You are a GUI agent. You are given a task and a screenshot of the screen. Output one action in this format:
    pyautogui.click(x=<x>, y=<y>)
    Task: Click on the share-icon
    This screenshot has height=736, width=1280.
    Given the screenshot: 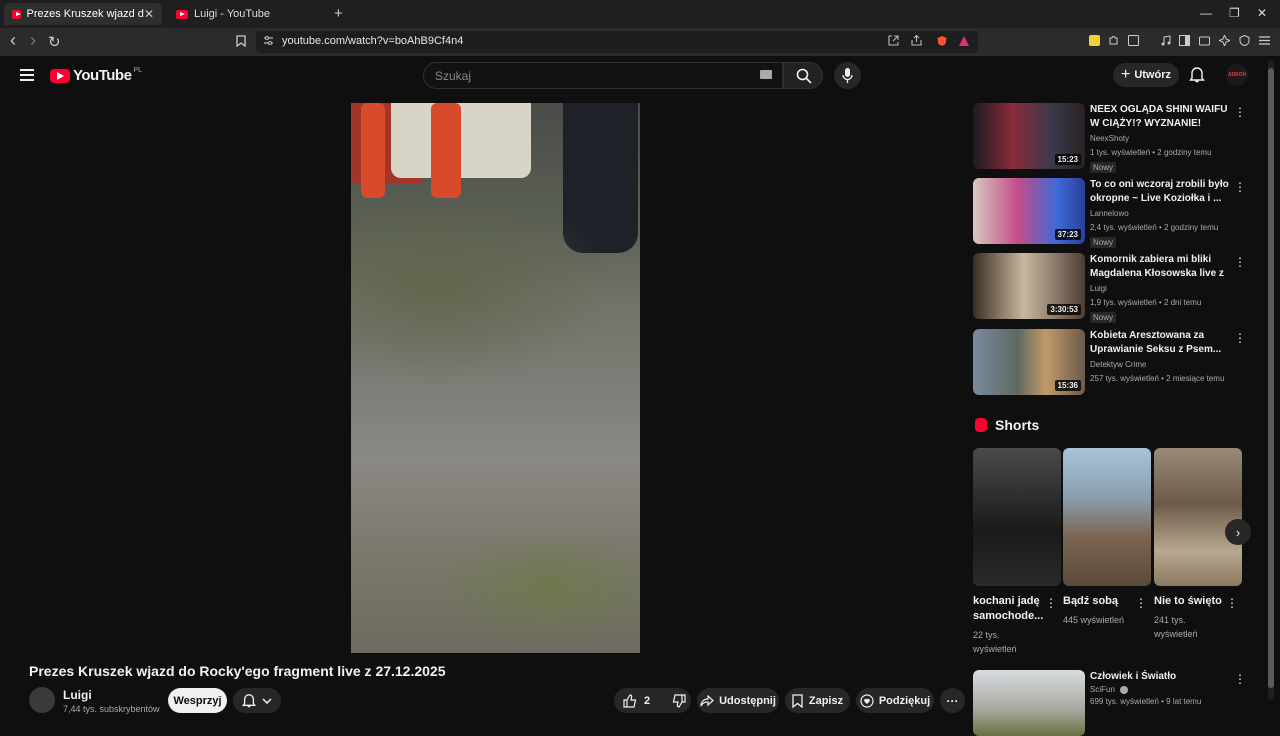 What is the action you would take?
    pyautogui.click(x=916, y=41)
    